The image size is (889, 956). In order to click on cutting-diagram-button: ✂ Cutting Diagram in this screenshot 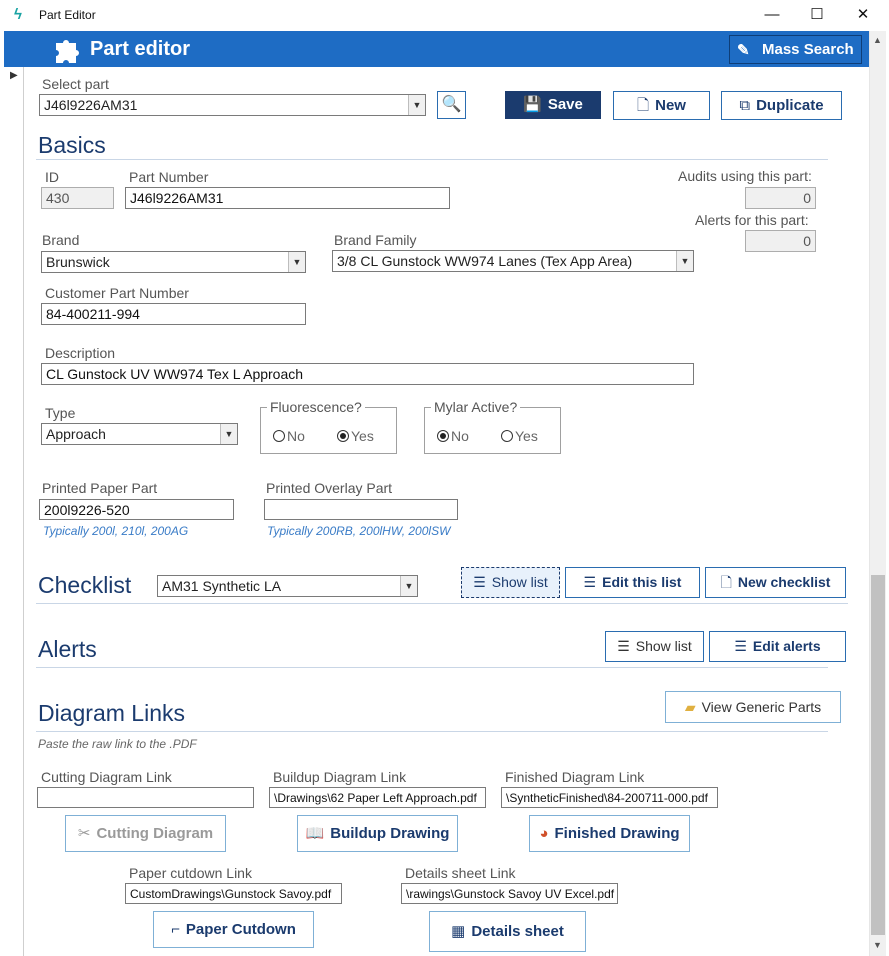, I will do `click(145, 833)`.